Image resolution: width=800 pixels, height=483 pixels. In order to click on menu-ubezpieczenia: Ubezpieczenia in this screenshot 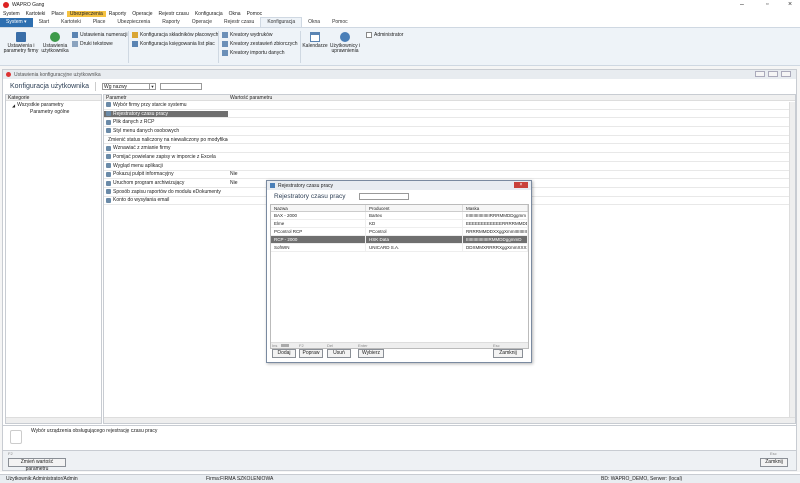, I will do `click(86, 14)`.